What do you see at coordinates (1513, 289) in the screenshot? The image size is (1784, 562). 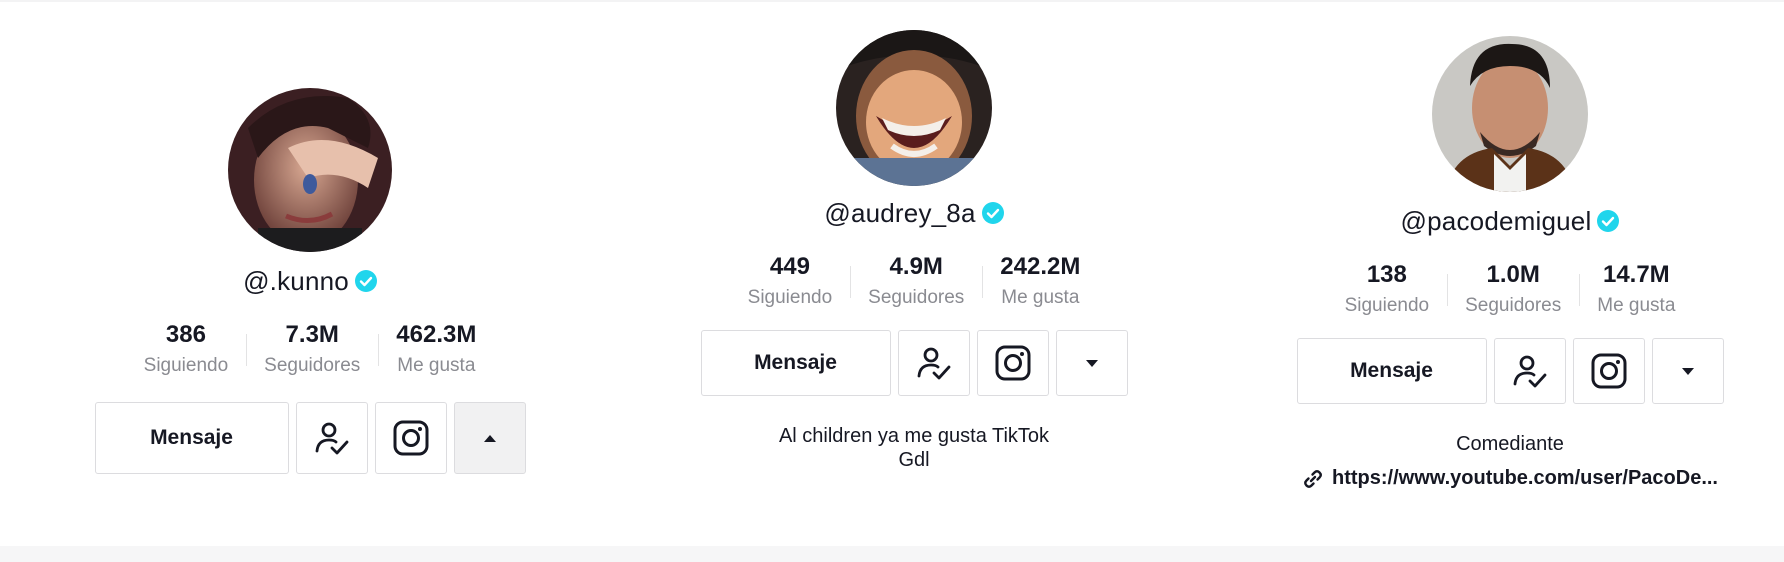 I see `stat-followers: 1.0M Seguidores` at bounding box center [1513, 289].